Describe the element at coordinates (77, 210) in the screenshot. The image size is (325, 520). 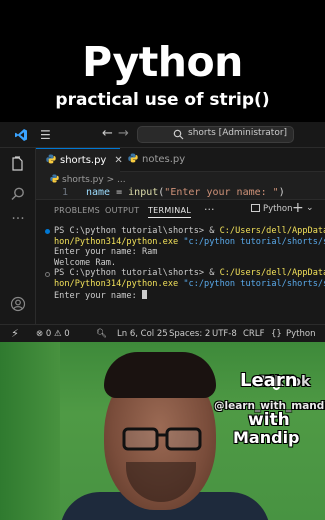
I see `tab-problems: PROBLEMS` at that location.